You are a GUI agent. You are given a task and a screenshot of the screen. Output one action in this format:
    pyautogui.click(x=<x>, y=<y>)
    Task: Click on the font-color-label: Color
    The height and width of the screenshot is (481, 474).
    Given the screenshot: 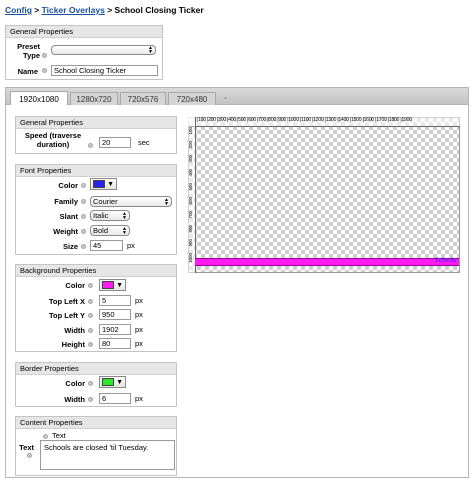 What is the action you would take?
    pyautogui.click(x=68, y=185)
    